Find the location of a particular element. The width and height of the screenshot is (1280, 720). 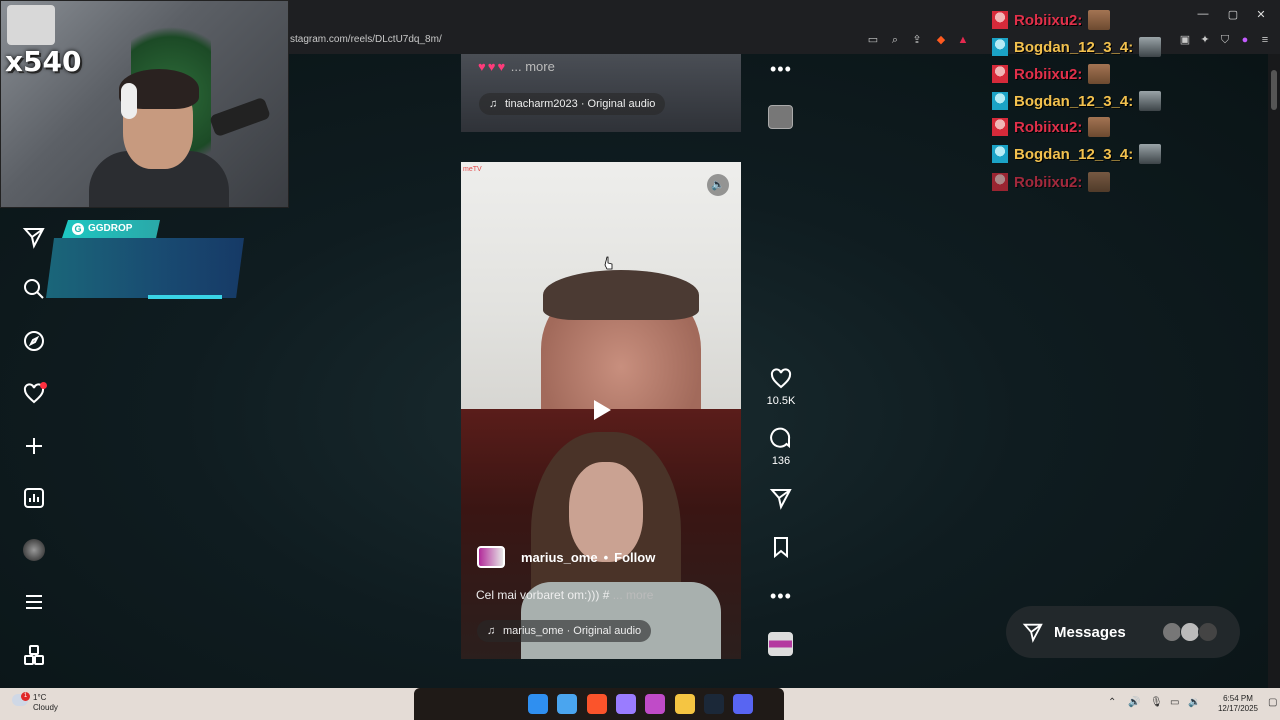

reel-previous-caption: ♥♥♥ ... more is located at coordinates (516, 66).